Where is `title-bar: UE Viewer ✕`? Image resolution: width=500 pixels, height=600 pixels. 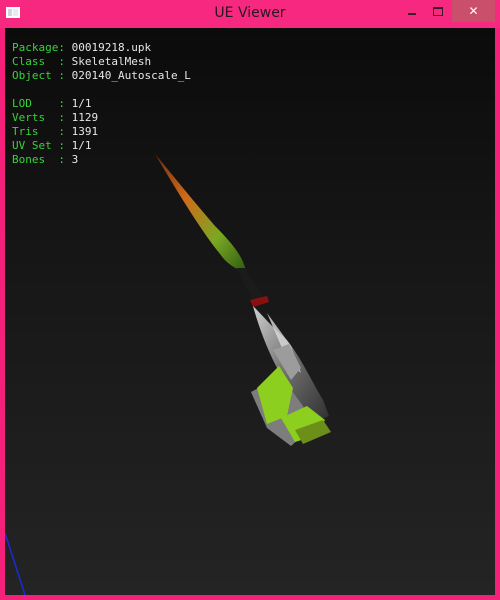 title-bar: UE Viewer ✕ is located at coordinates (250, 14).